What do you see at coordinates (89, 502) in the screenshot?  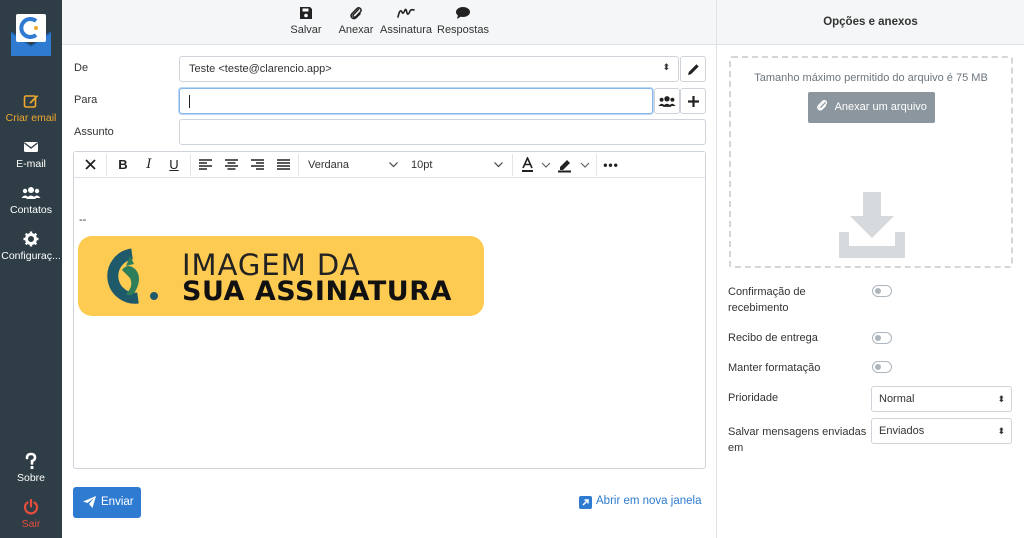 I see `paper-plane-icon` at bounding box center [89, 502].